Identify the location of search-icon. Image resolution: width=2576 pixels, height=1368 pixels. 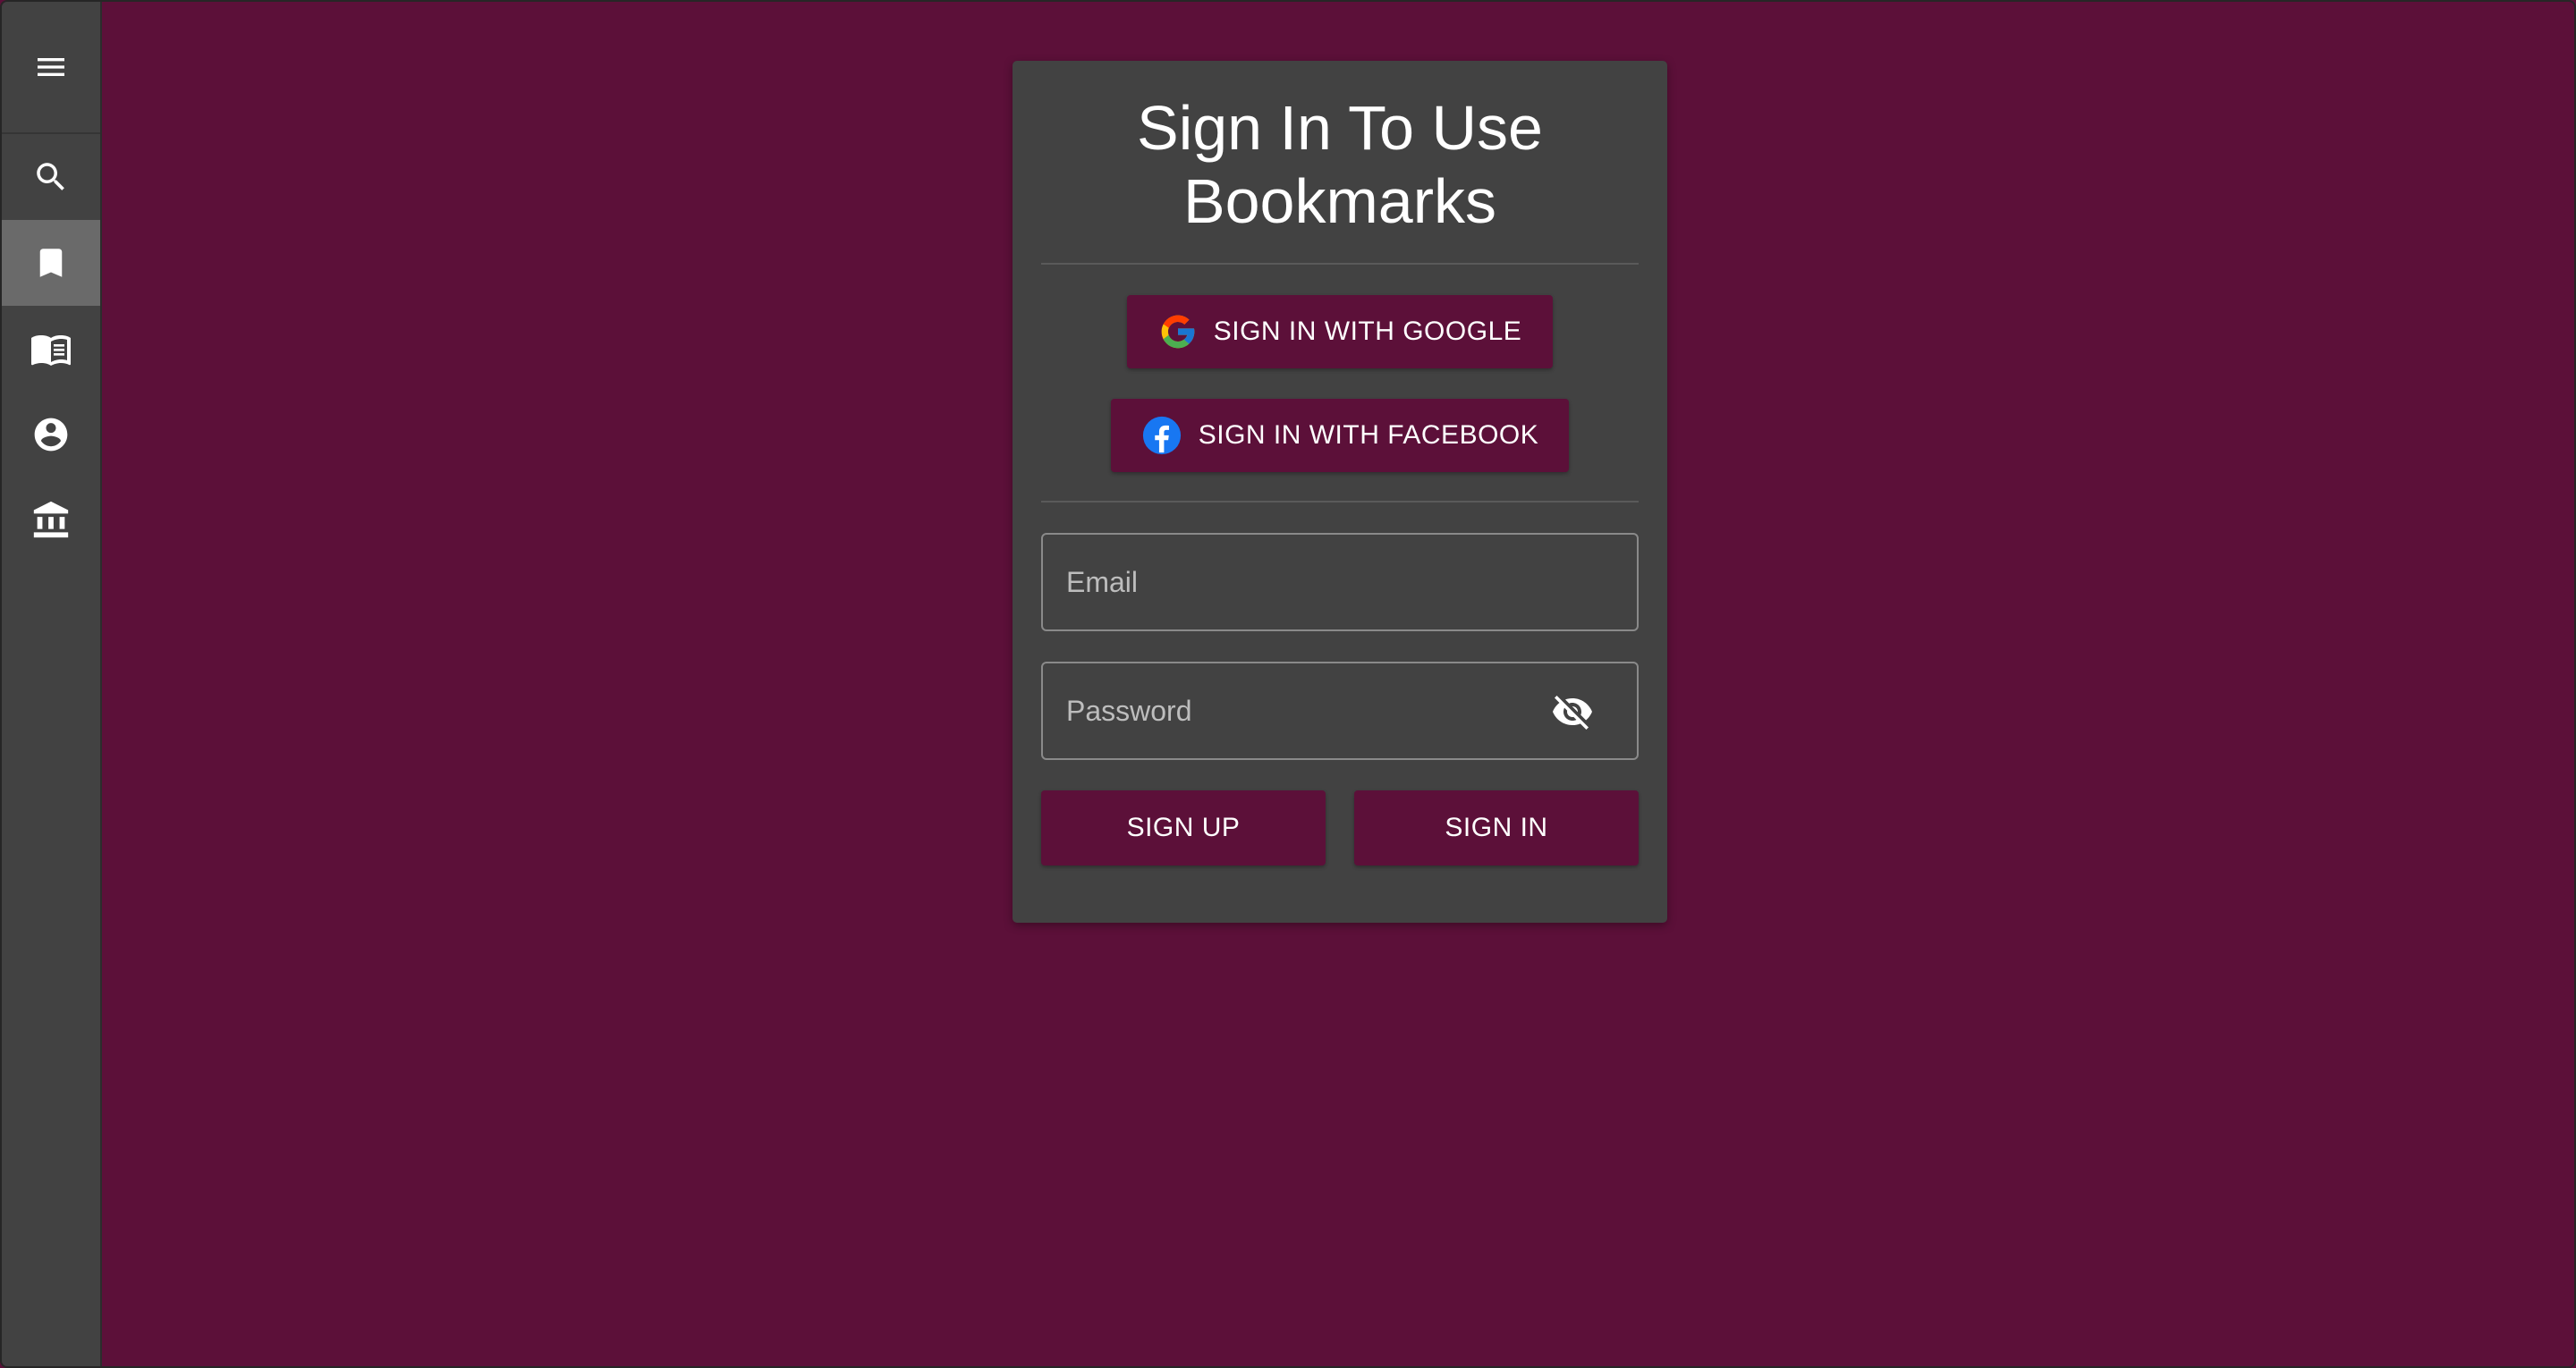
(50, 177).